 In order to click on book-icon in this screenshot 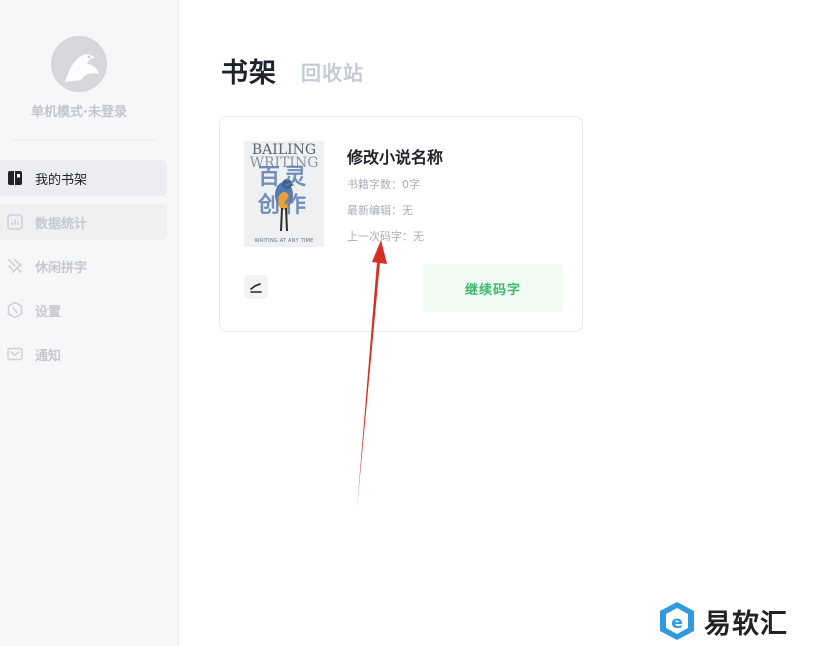, I will do `click(15, 178)`.